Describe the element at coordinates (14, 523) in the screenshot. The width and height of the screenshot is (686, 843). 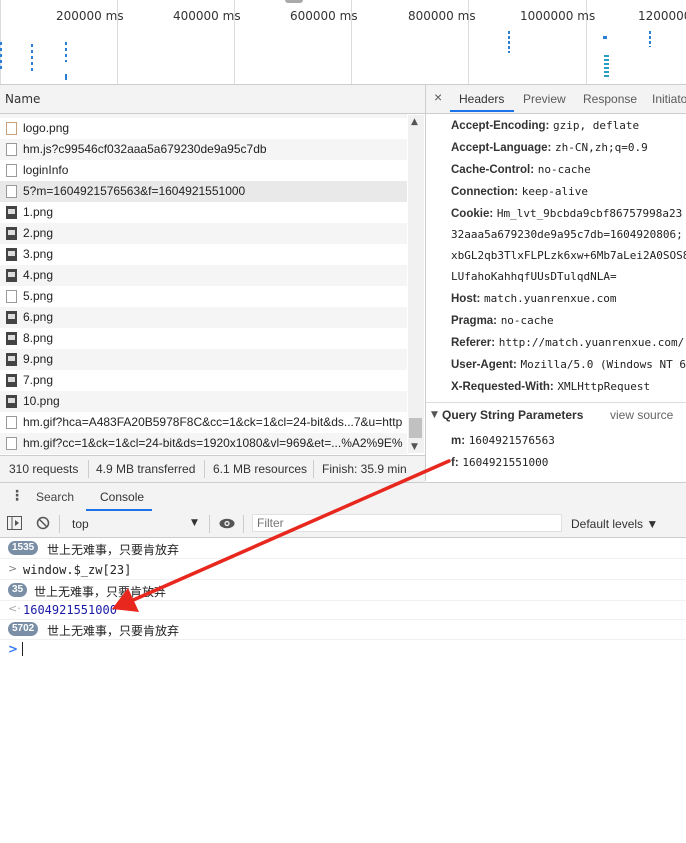
I see `sidebar-toggle-icon` at that location.